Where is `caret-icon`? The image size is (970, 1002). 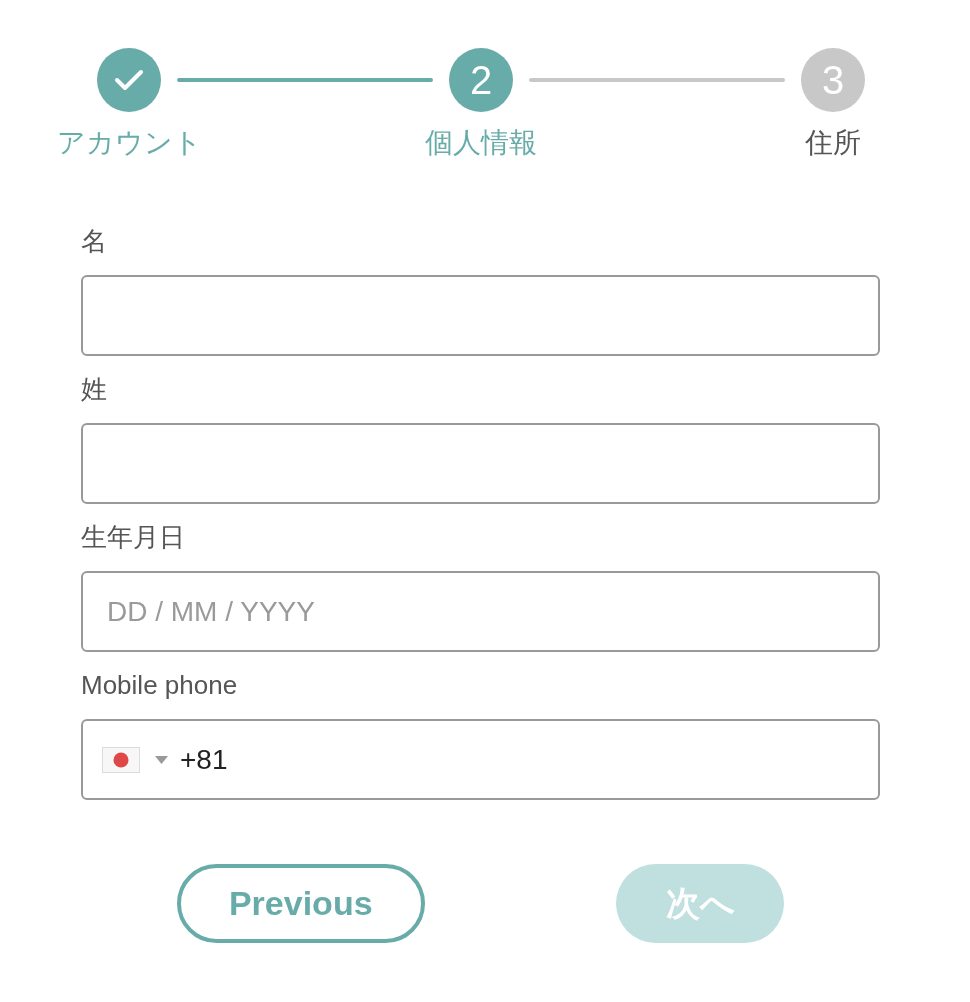 caret-icon is located at coordinates (161, 759).